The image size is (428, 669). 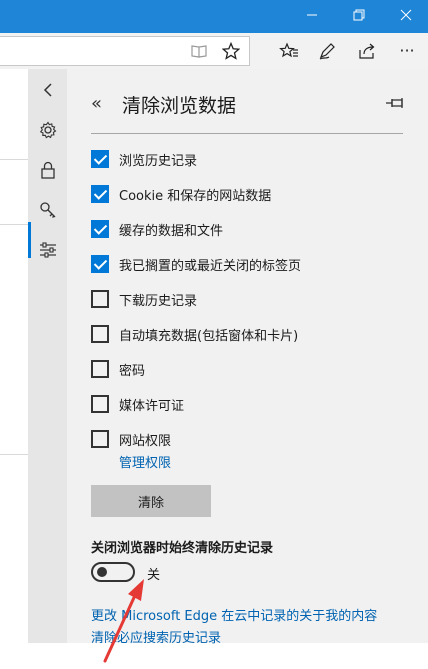 I want to click on sliders-icon, so click(x=47, y=250).